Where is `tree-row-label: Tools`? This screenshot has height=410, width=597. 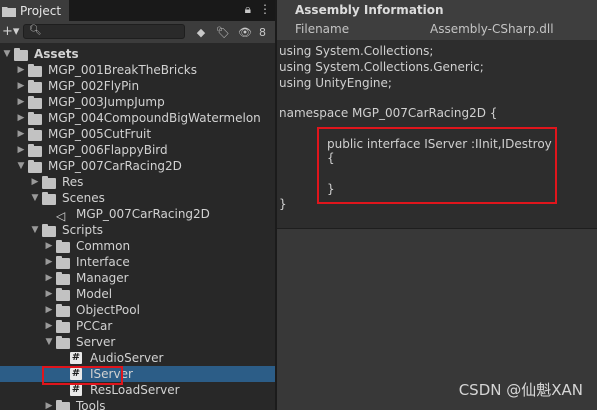
tree-row-label: Tools is located at coordinates (91, 404).